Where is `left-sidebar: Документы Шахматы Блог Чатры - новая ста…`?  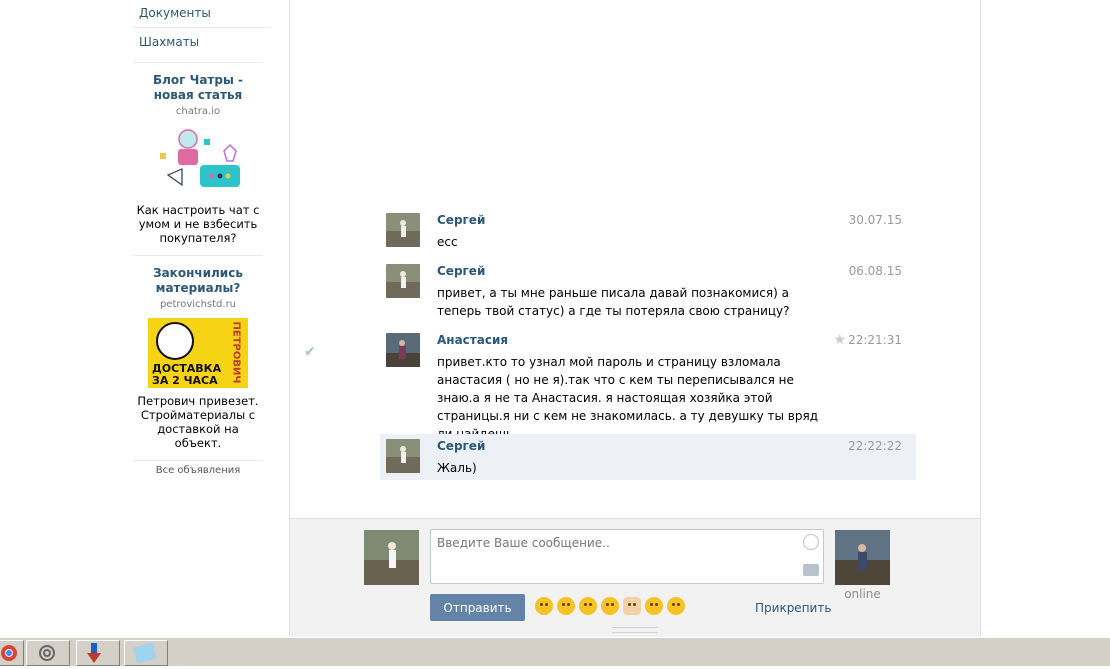
left-sidebar: Документы Шахматы Блог Чатры - новая ста… is located at coordinates (202, 238).